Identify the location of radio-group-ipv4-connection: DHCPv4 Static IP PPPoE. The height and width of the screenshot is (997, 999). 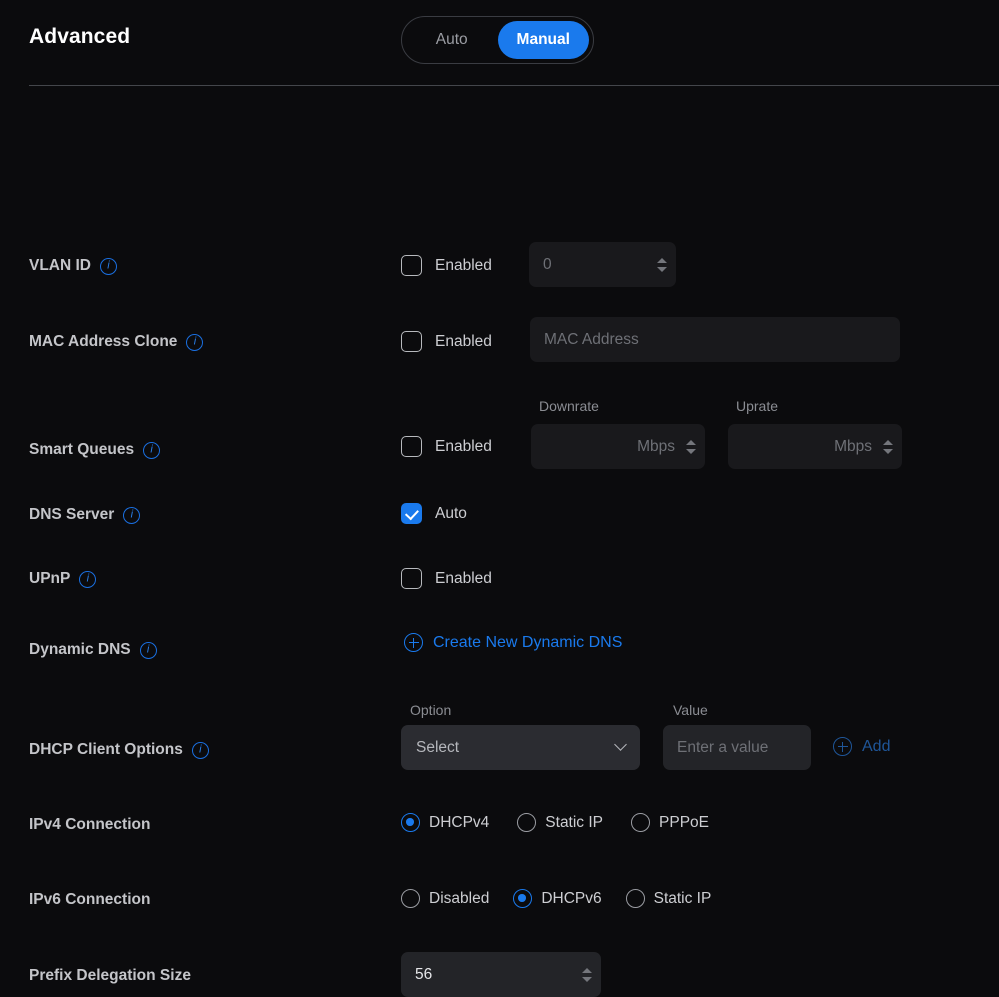
(555, 822).